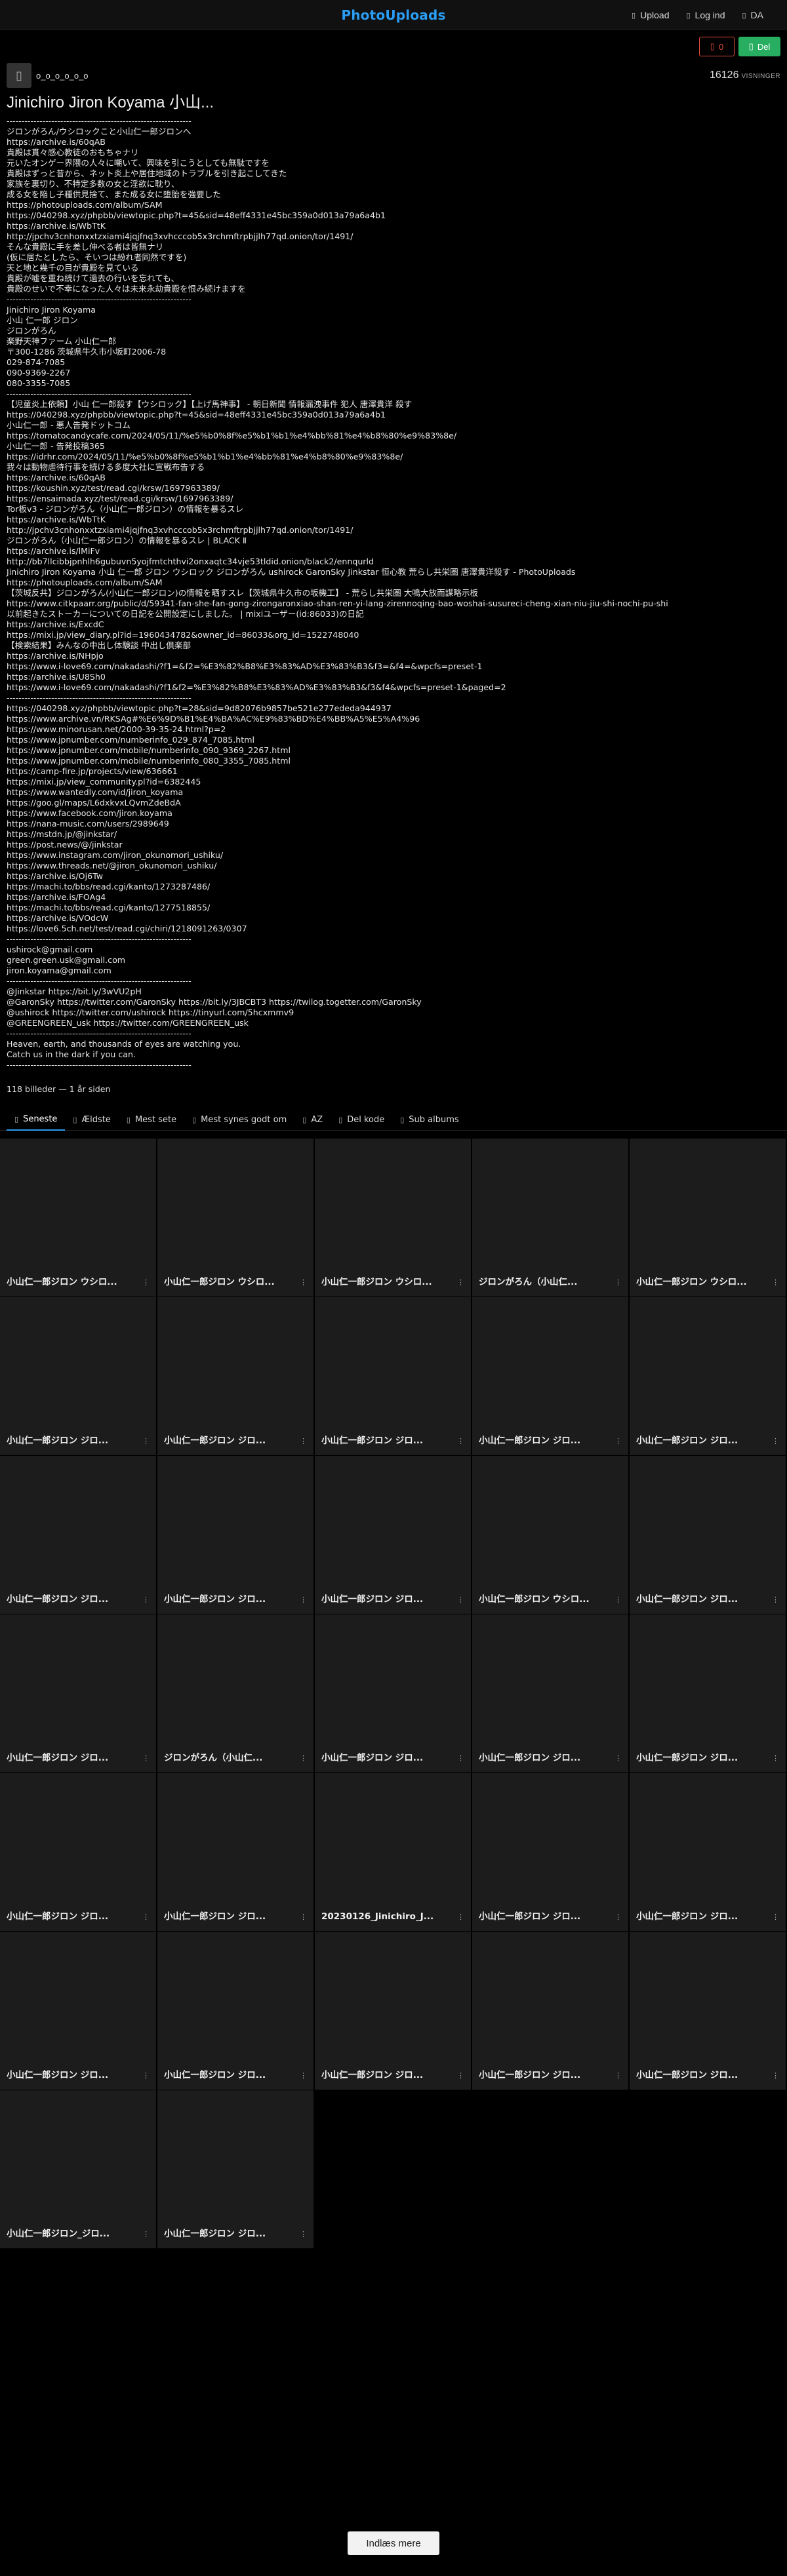 Image resolution: width=787 pixels, height=2576 pixels. Describe the element at coordinates (393, 1852) in the screenshot. I see `image-thumbnail: 20230126_Jinichiro_J... ⋮` at that location.